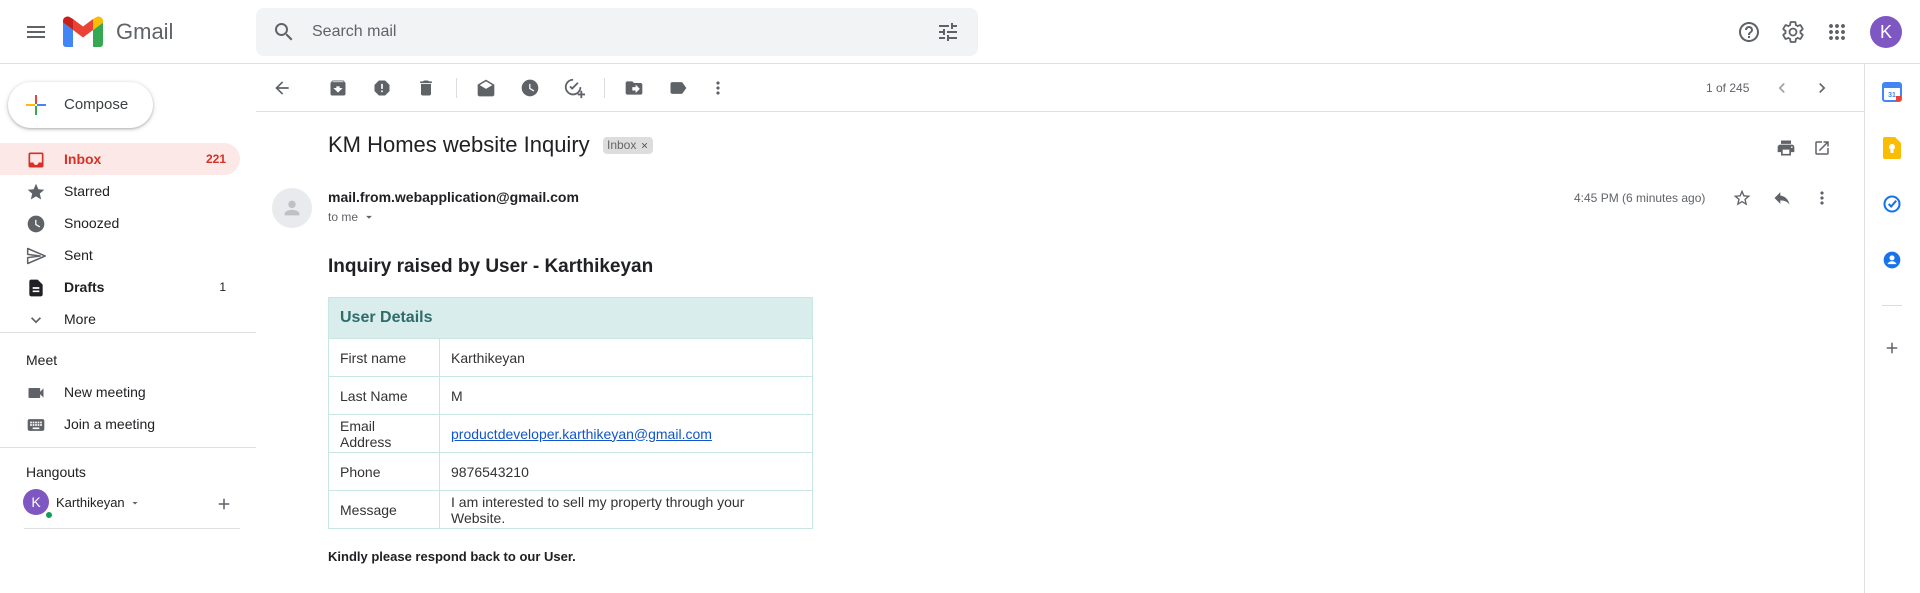 The height and width of the screenshot is (593, 1920). I want to click on open-new-window-icon, so click(1822, 148).